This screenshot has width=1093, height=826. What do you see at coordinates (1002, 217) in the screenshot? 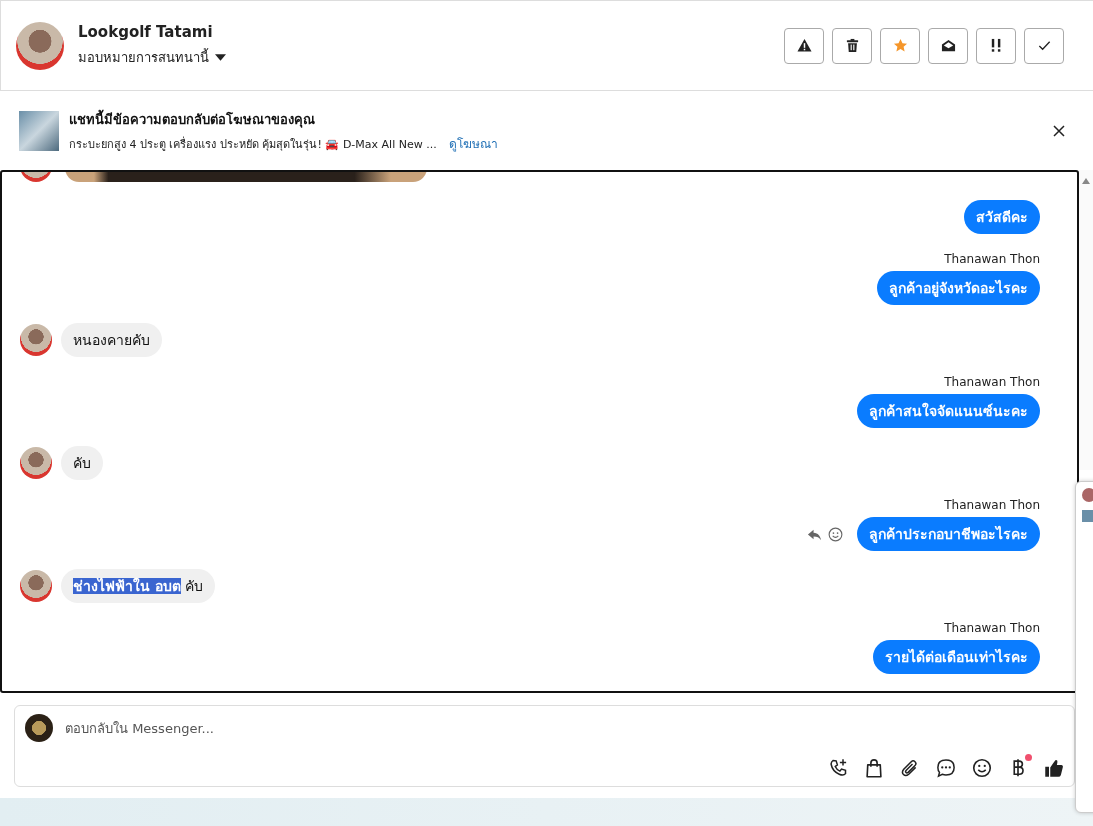
I see `message-bubble: สวัสดีคะ` at bounding box center [1002, 217].